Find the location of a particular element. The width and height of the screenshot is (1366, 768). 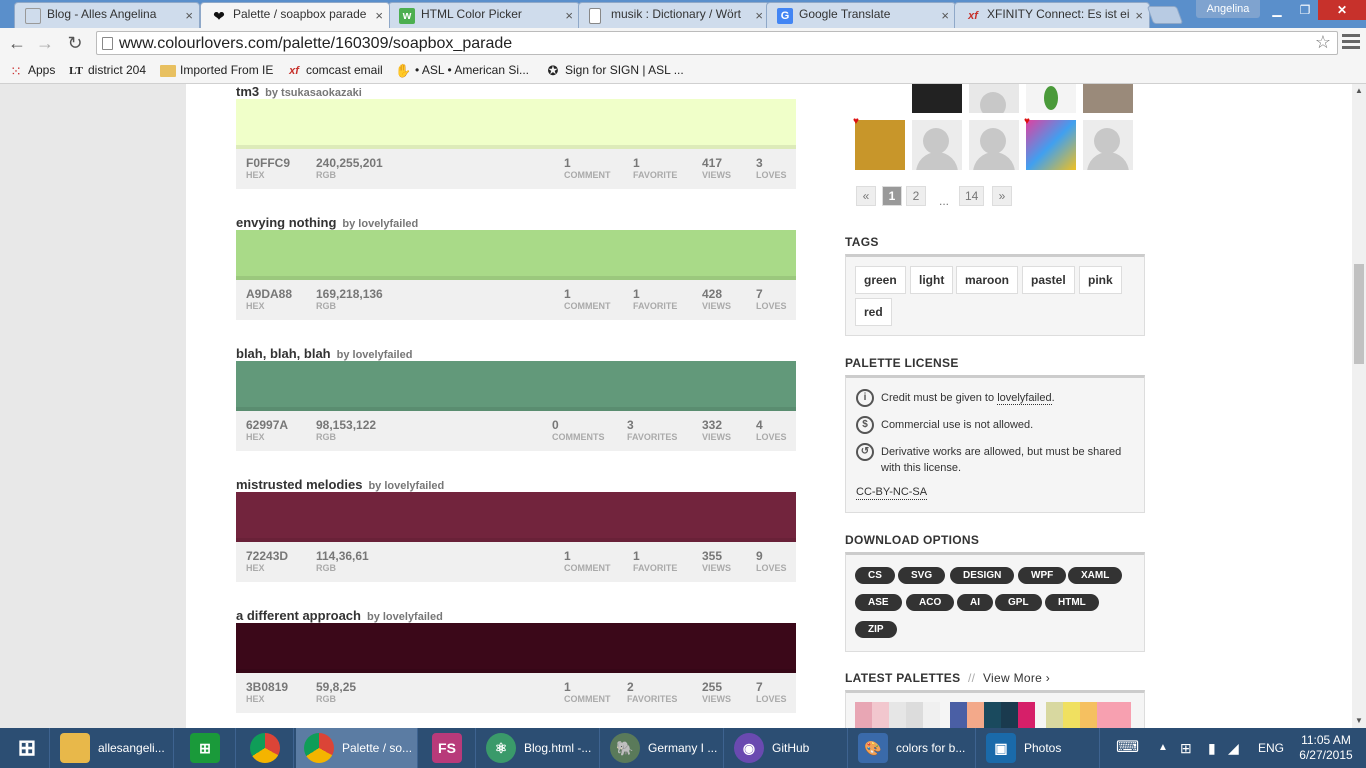

pagination-prev: « is located at coordinates (866, 196).